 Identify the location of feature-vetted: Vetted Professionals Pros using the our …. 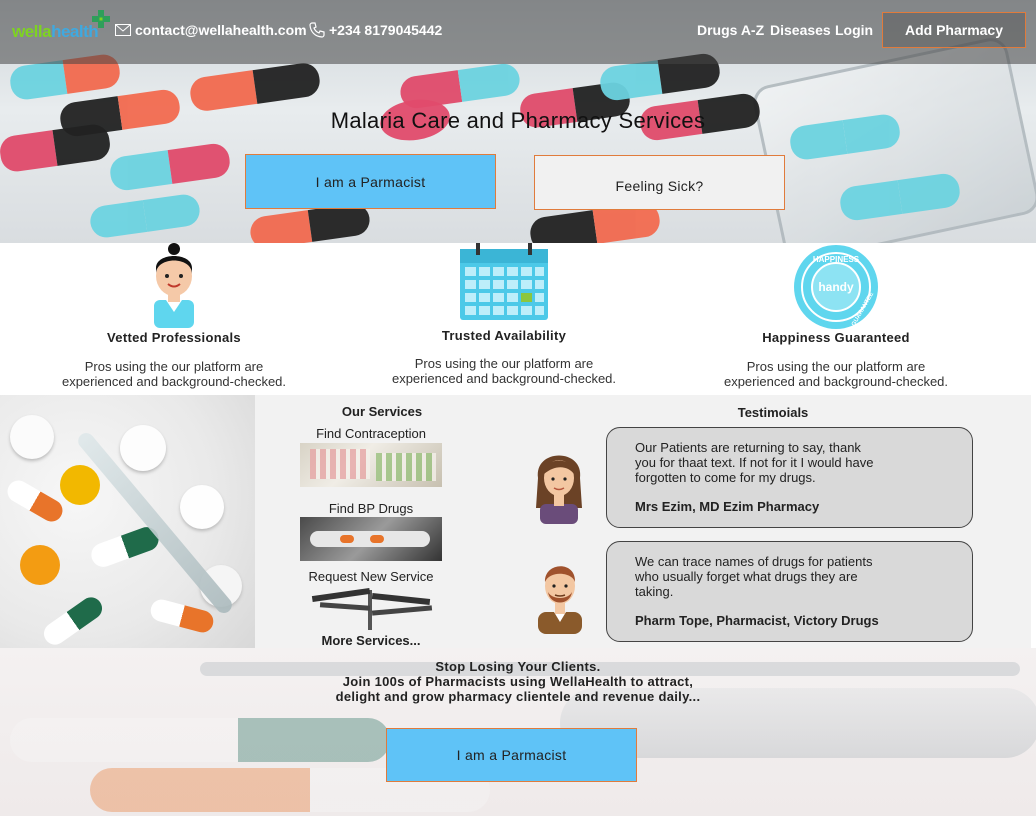
(174, 359).